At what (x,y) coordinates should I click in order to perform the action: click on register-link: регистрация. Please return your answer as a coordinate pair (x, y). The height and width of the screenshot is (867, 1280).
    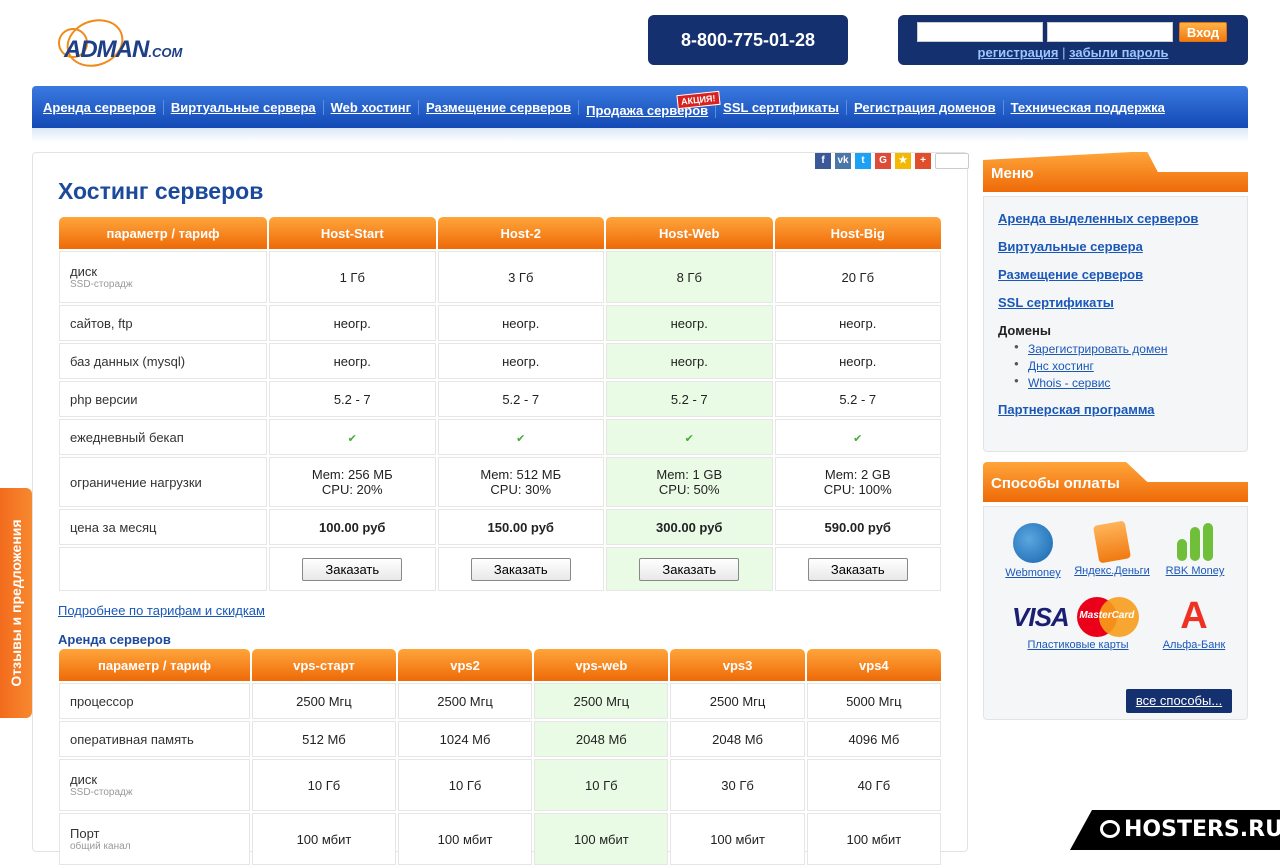
    Looking at the image, I should click on (1018, 52).